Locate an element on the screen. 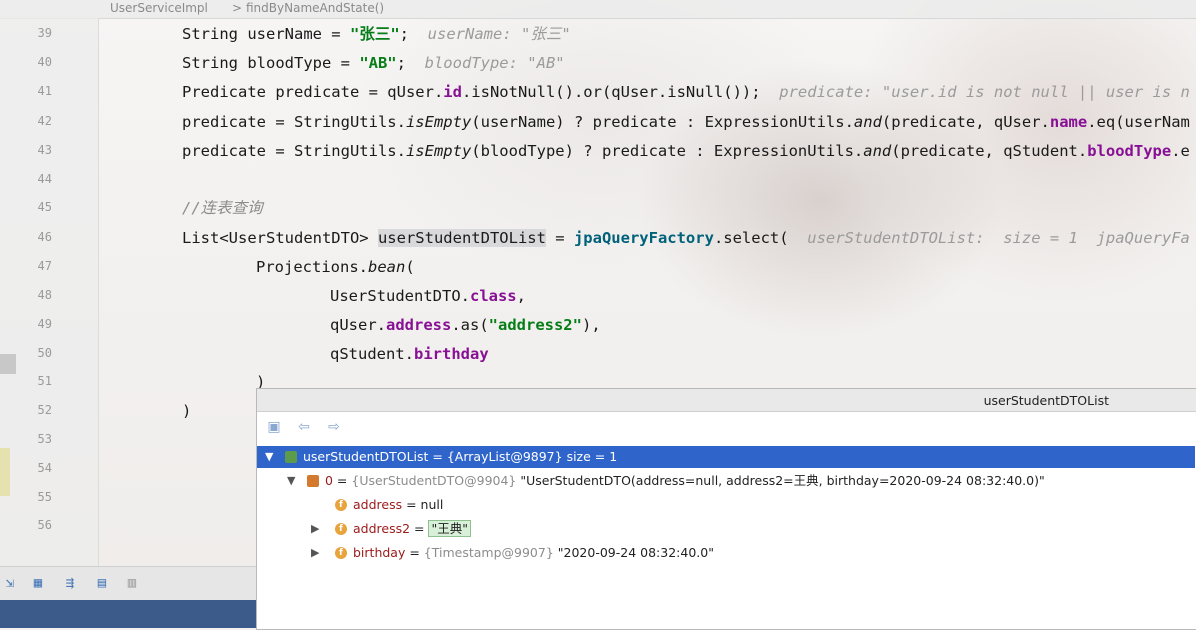  var-value: null is located at coordinates (432, 504).